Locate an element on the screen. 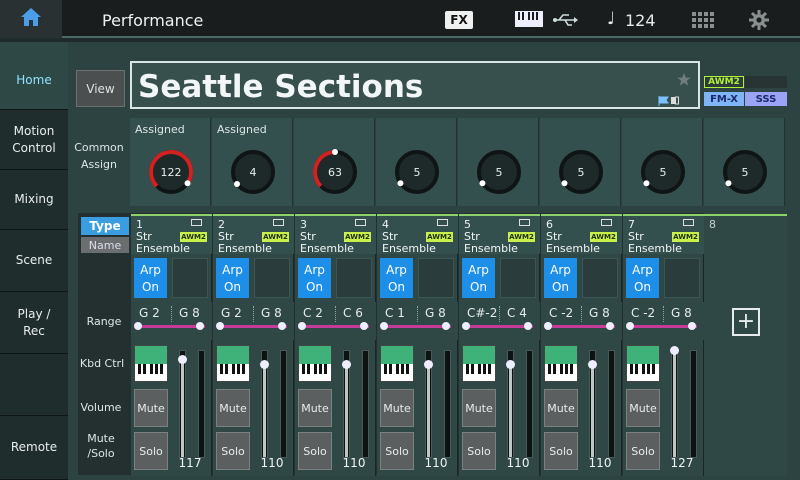 Image resolution: width=800 pixels, height=480 pixels. type-tab: Type is located at coordinates (105, 226).